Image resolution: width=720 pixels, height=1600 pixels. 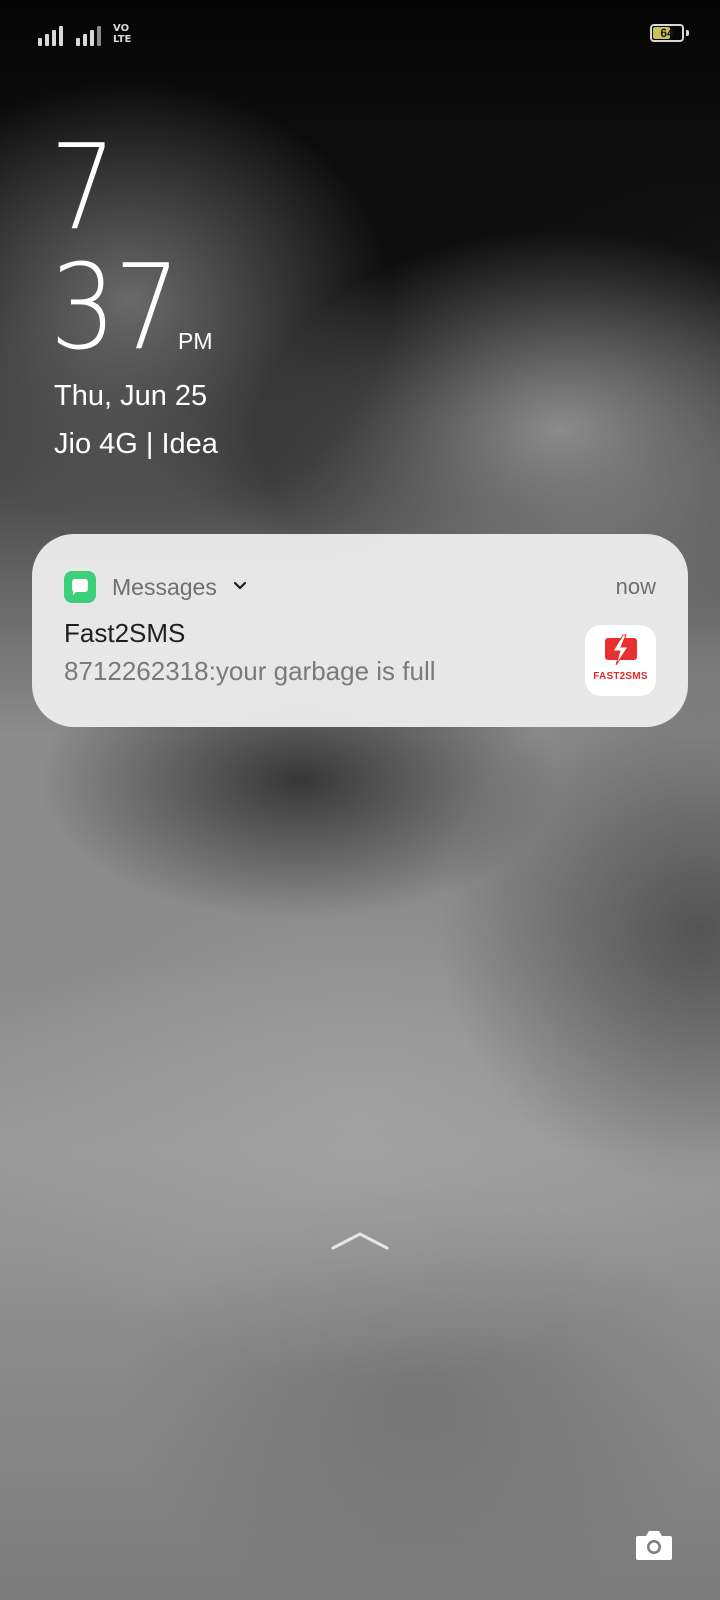 What do you see at coordinates (122, 39) in the screenshot?
I see `volte-label-line2: LTE` at bounding box center [122, 39].